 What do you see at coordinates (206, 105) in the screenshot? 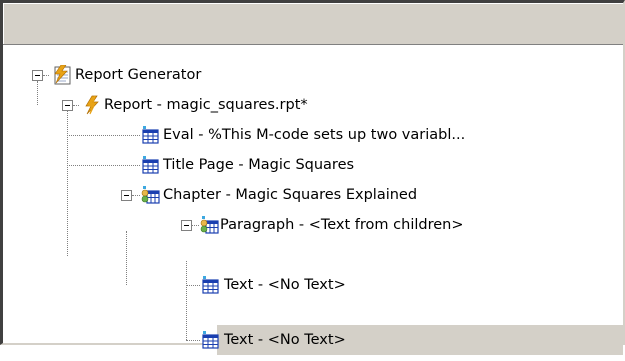
I see `tree-item-label: Report - magic_squares.rpt*` at bounding box center [206, 105].